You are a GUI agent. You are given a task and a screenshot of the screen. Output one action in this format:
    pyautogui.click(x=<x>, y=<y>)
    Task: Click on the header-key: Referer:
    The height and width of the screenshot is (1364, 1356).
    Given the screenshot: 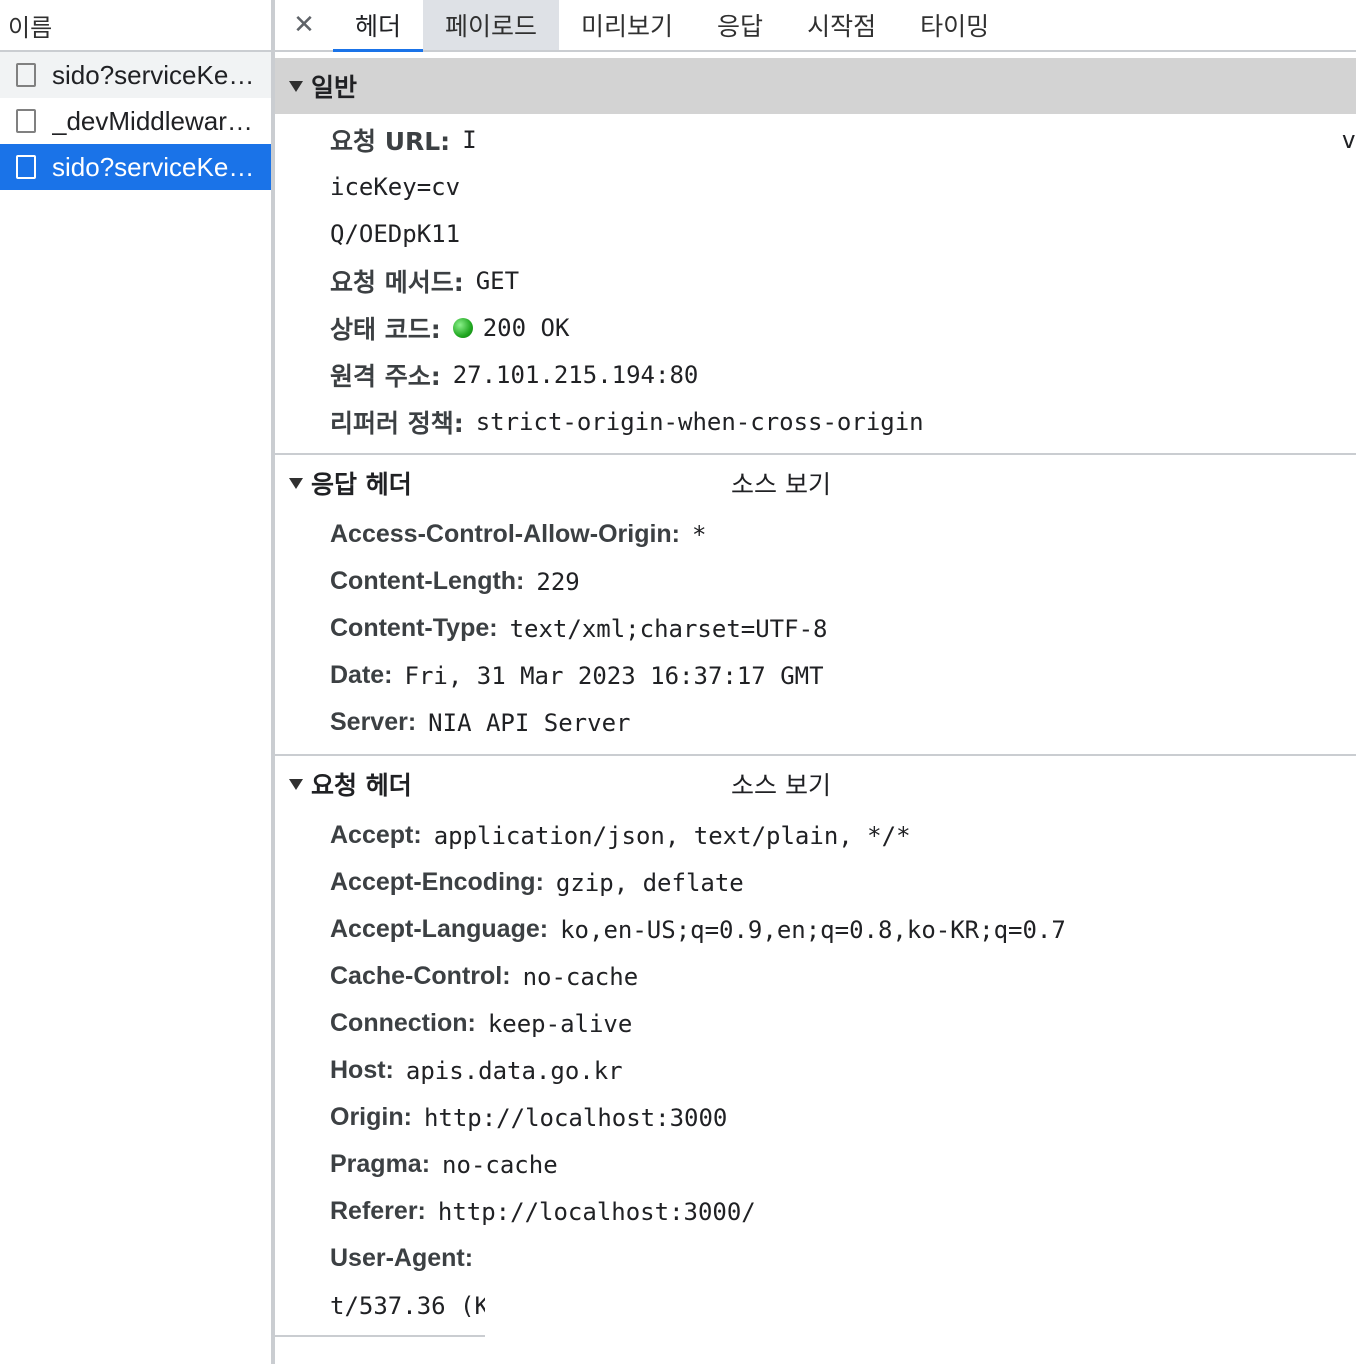 What is the action you would take?
    pyautogui.click(x=378, y=1211)
    